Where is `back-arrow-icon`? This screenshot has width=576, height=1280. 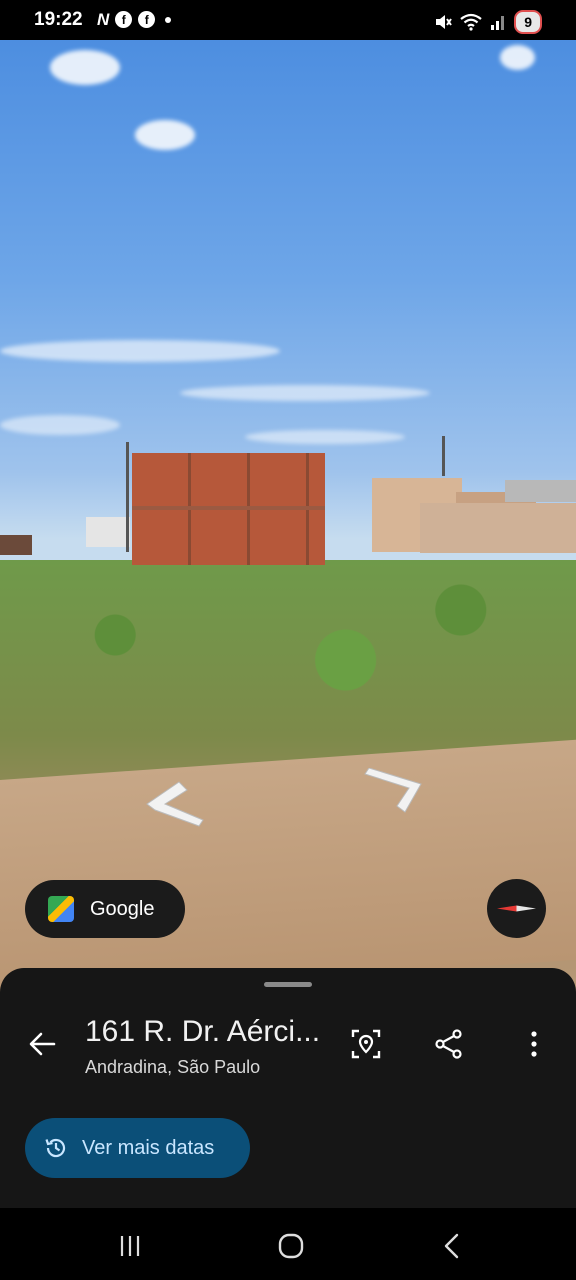
back-arrow-icon is located at coordinates (42, 1044).